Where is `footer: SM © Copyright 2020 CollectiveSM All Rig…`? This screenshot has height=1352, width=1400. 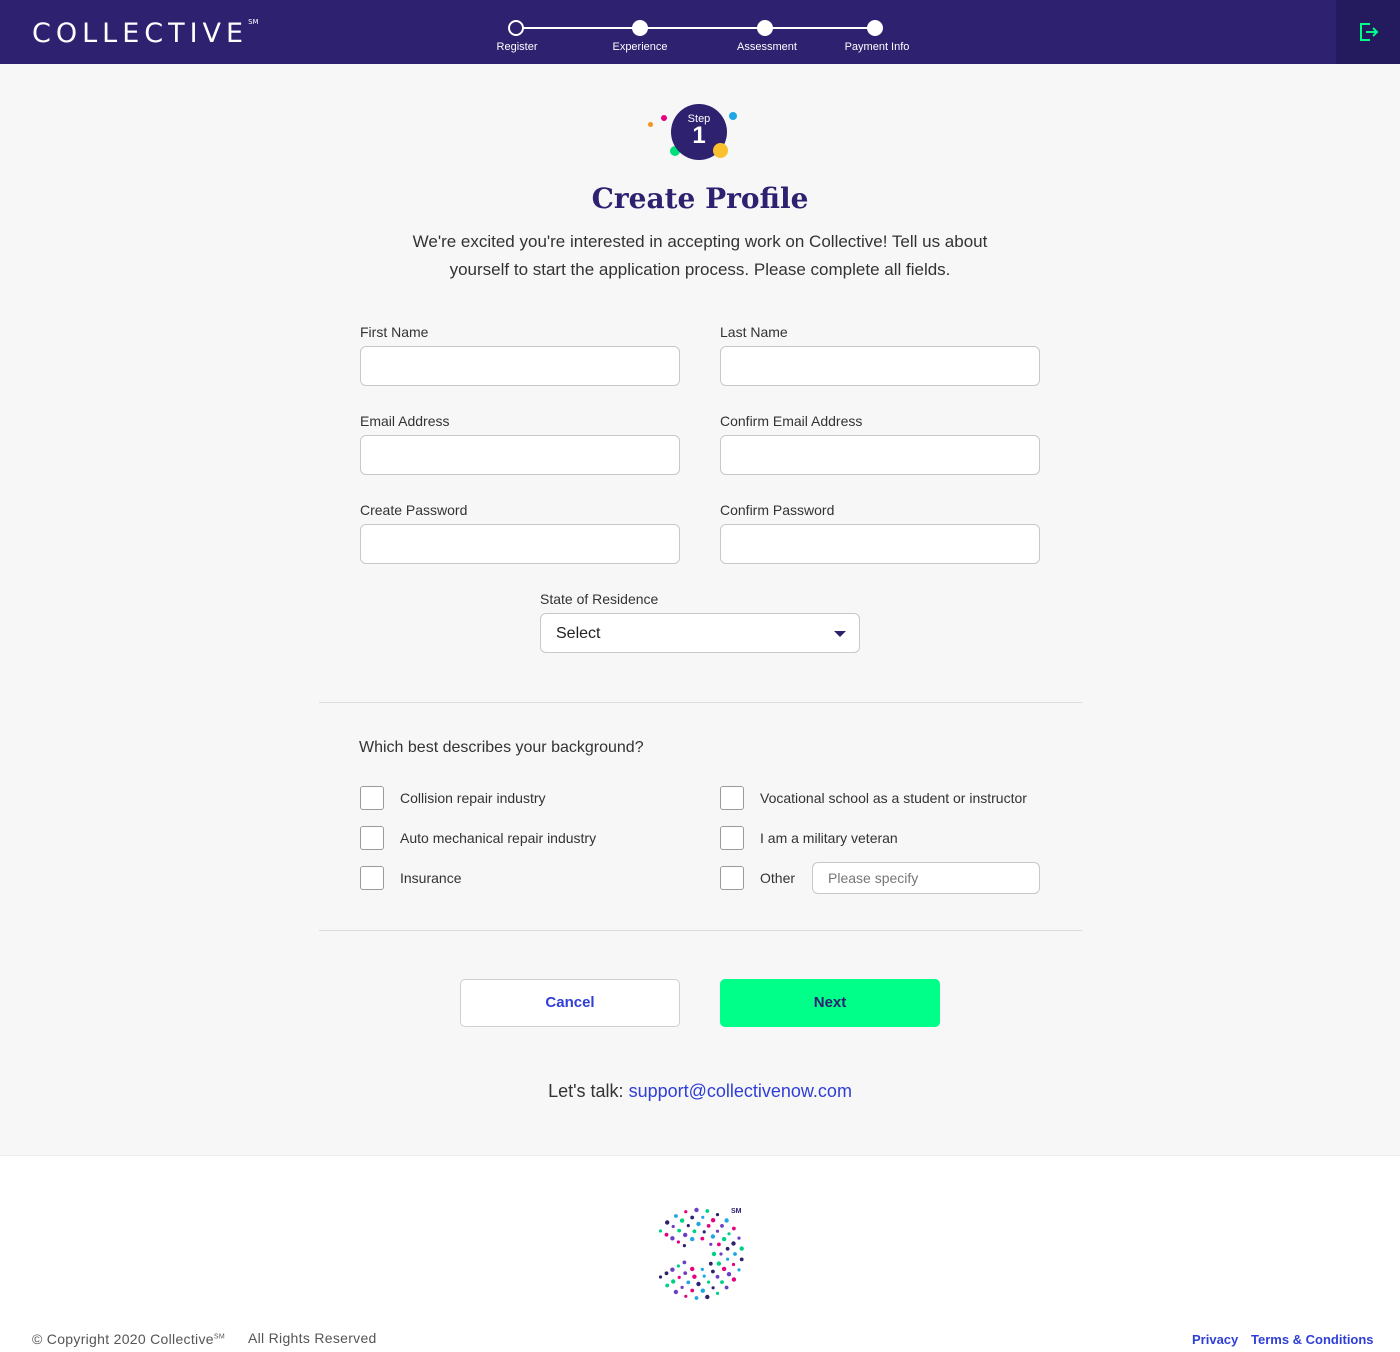 footer: SM © Copyright 2020 CollectiveSM All Rig… is located at coordinates (700, 1253).